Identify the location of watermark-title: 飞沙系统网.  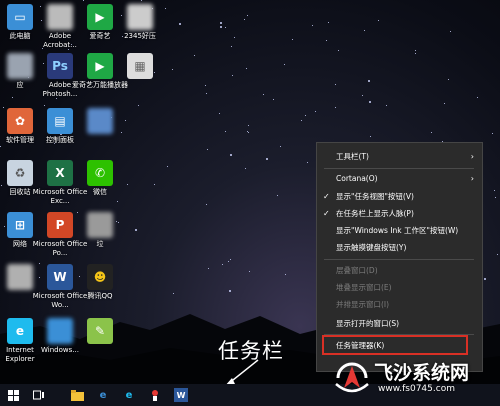
(422, 373).